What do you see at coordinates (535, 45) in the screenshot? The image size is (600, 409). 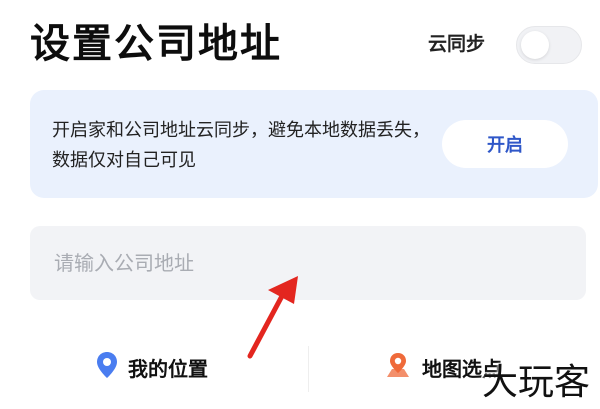 I see `toggle-knob` at bounding box center [535, 45].